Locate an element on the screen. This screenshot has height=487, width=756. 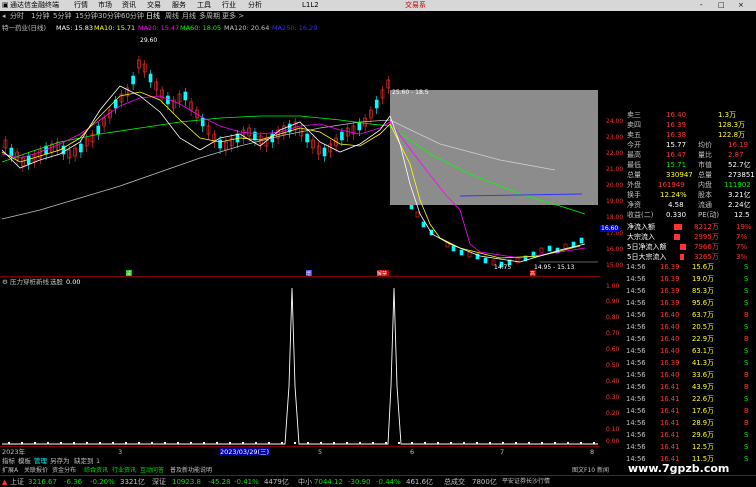
tick-volume: 22.9万 is located at coordinates (703, 339).